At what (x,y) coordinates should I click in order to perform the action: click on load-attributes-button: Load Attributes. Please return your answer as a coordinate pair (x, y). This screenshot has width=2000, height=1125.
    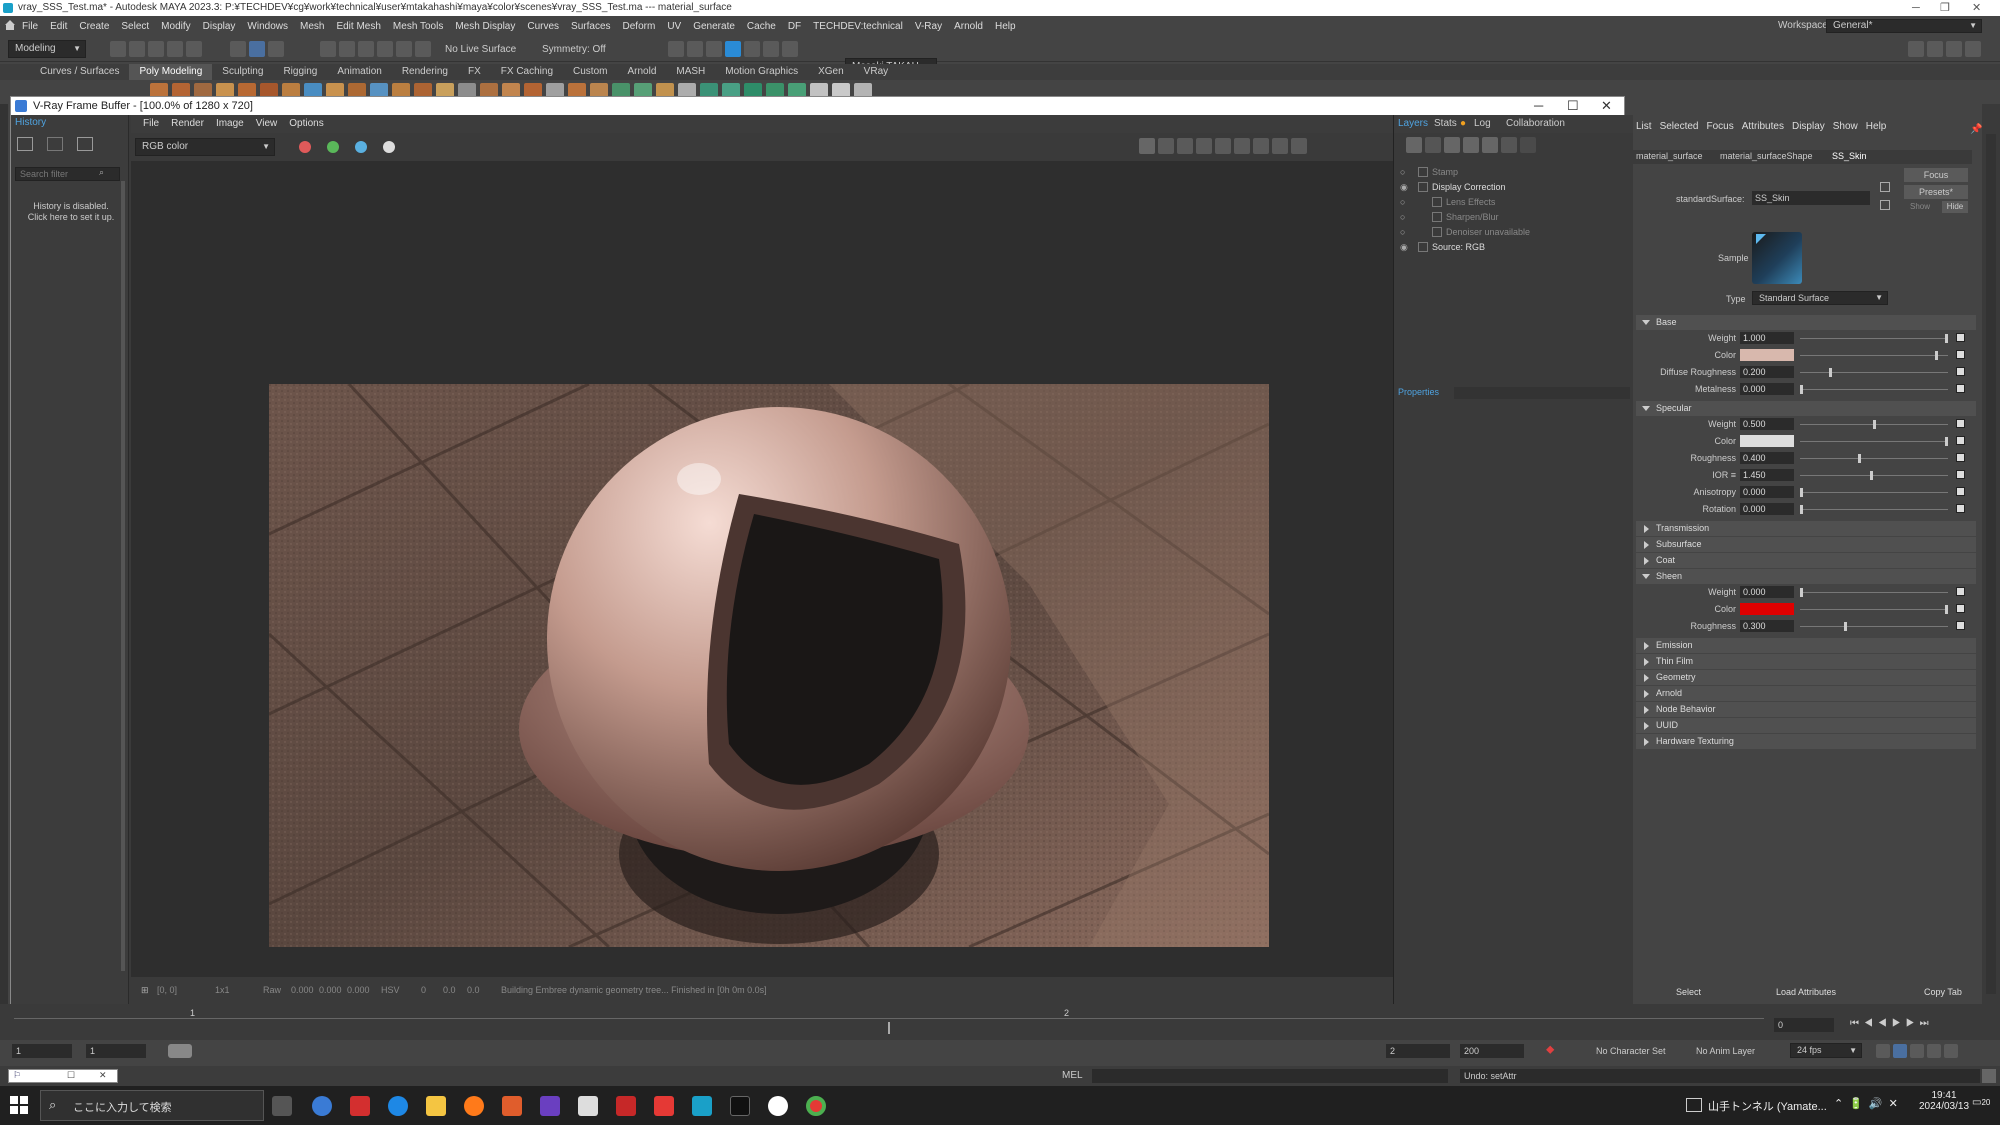
    Looking at the image, I should click on (1806, 992).